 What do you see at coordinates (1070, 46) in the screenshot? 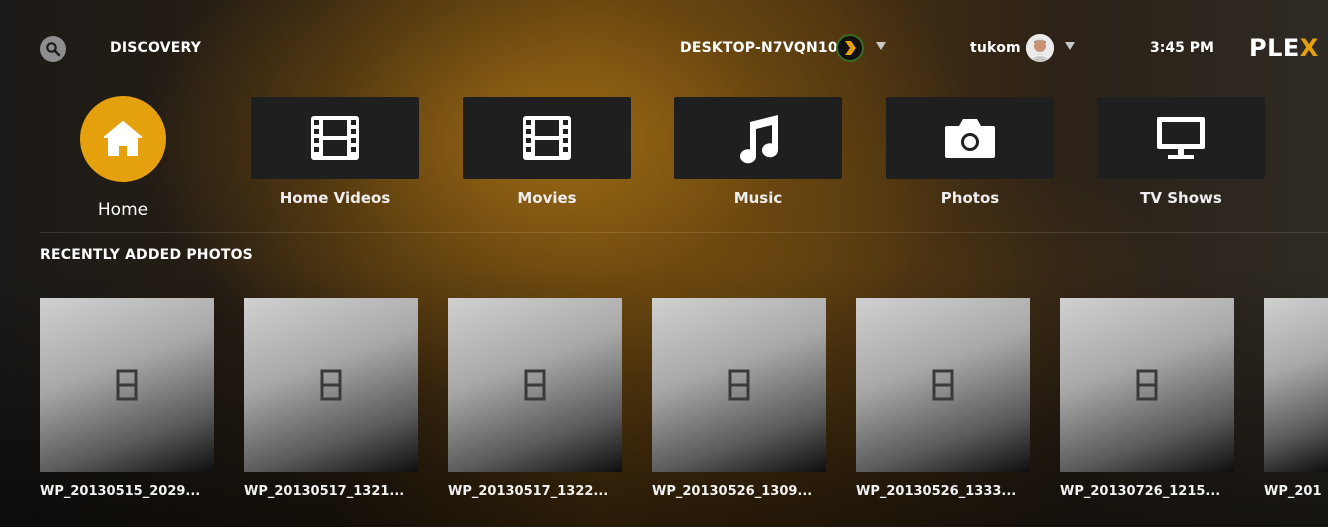
I see `user-dropdown-icon` at bounding box center [1070, 46].